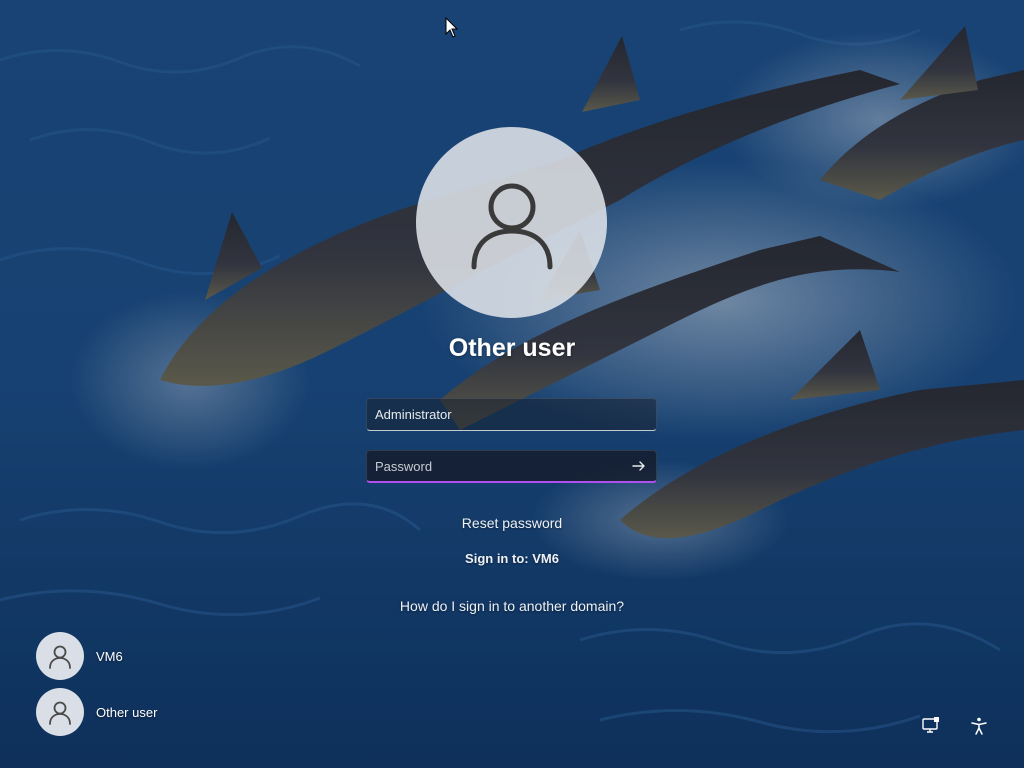  I want to click on accessibility-icon, so click(979, 726).